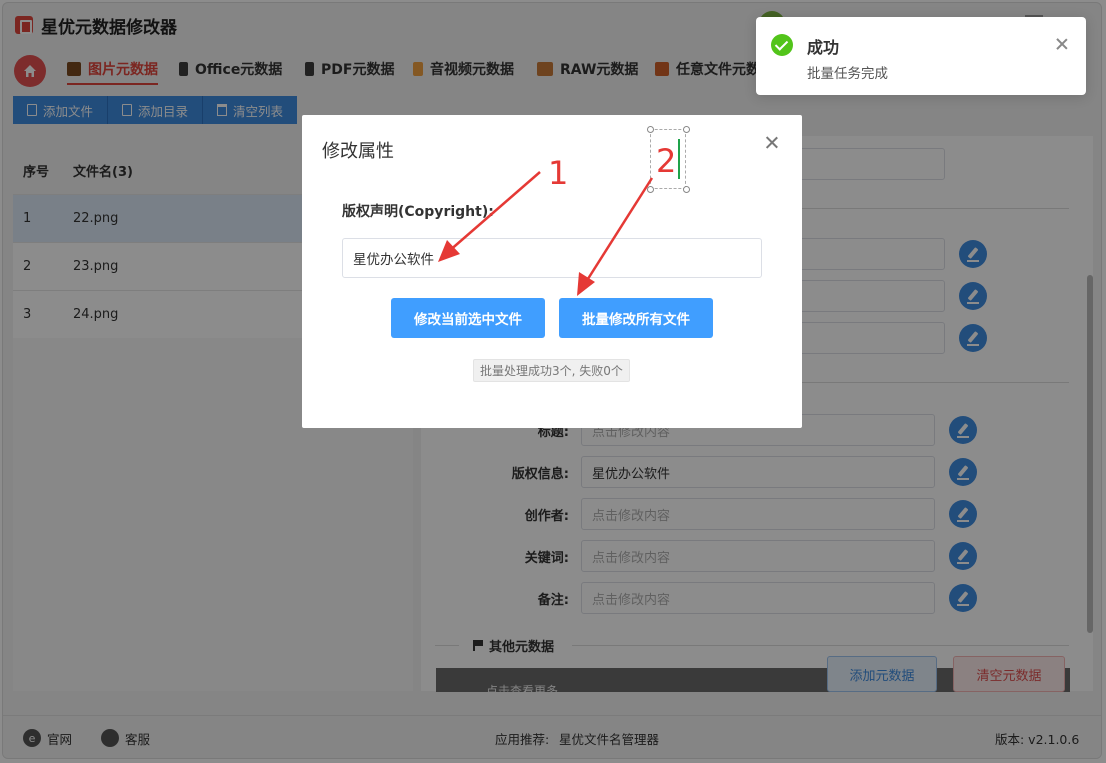 The height and width of the screenshot is (763, 1106). I want to click on success-toast: 成功 批量任务完成, so click(921, 56).